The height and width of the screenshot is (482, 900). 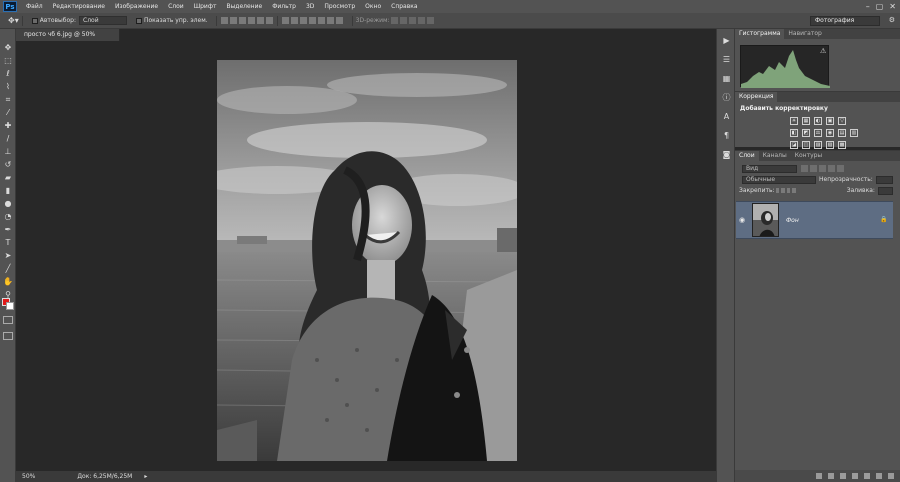 What do you see at coordinates (8, 151) in the screenshot?
I see `stamp-icon: ⊥` at bounding box center [8, 151].